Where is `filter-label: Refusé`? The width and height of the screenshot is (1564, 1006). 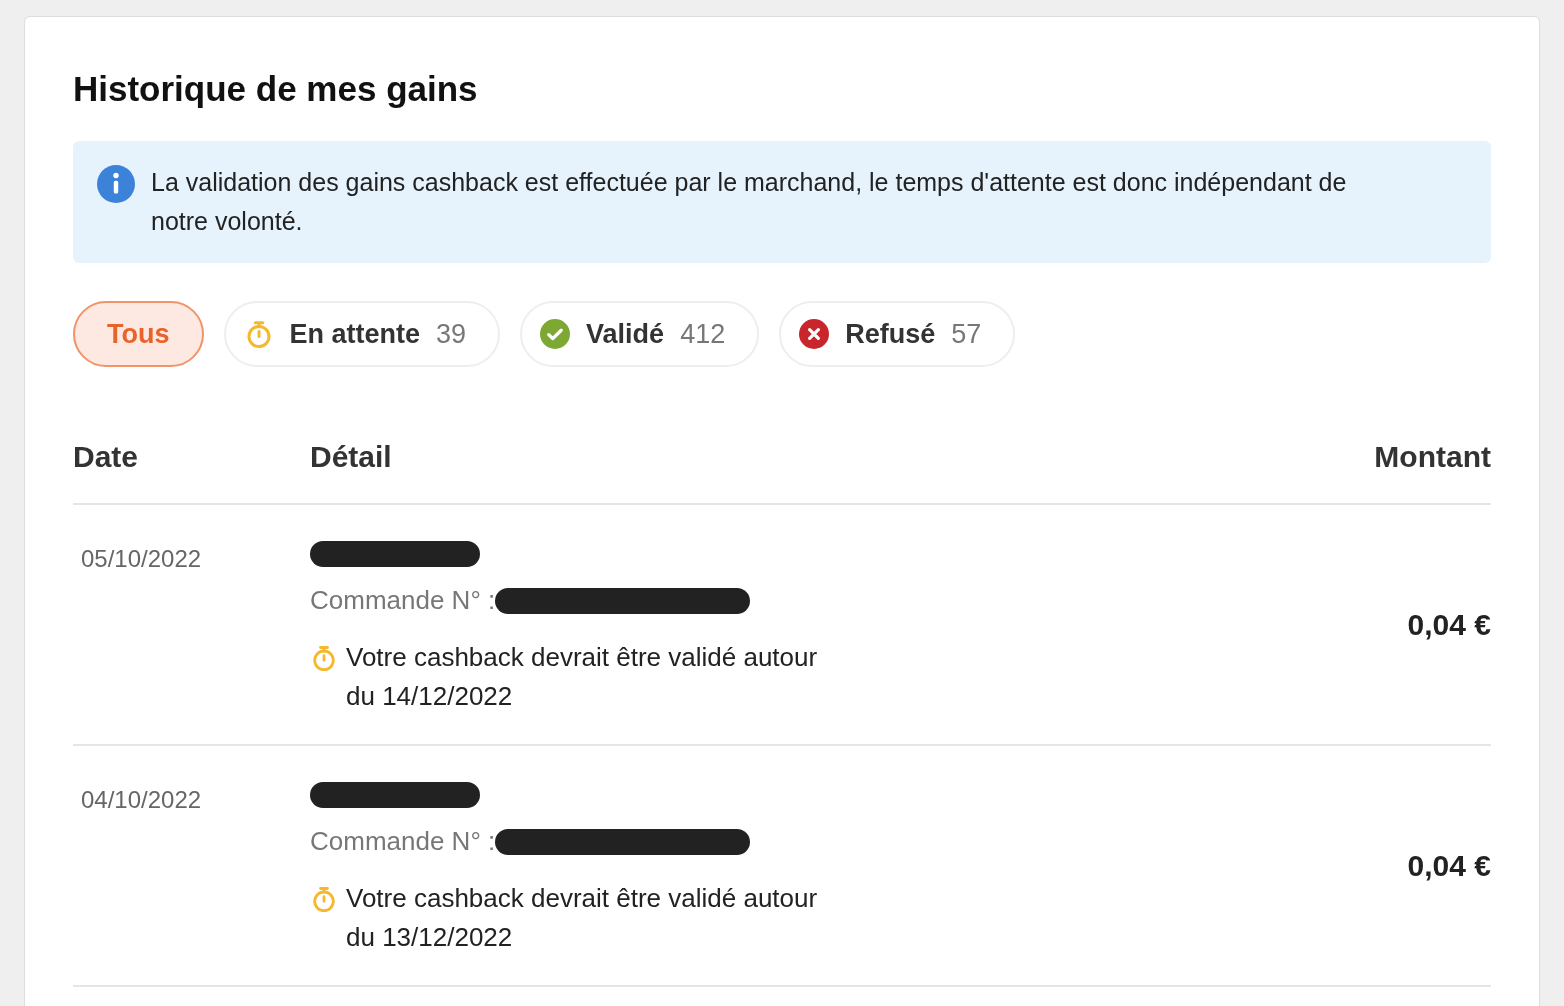
filter-label: Refusé is located at coordinates (890, 334).